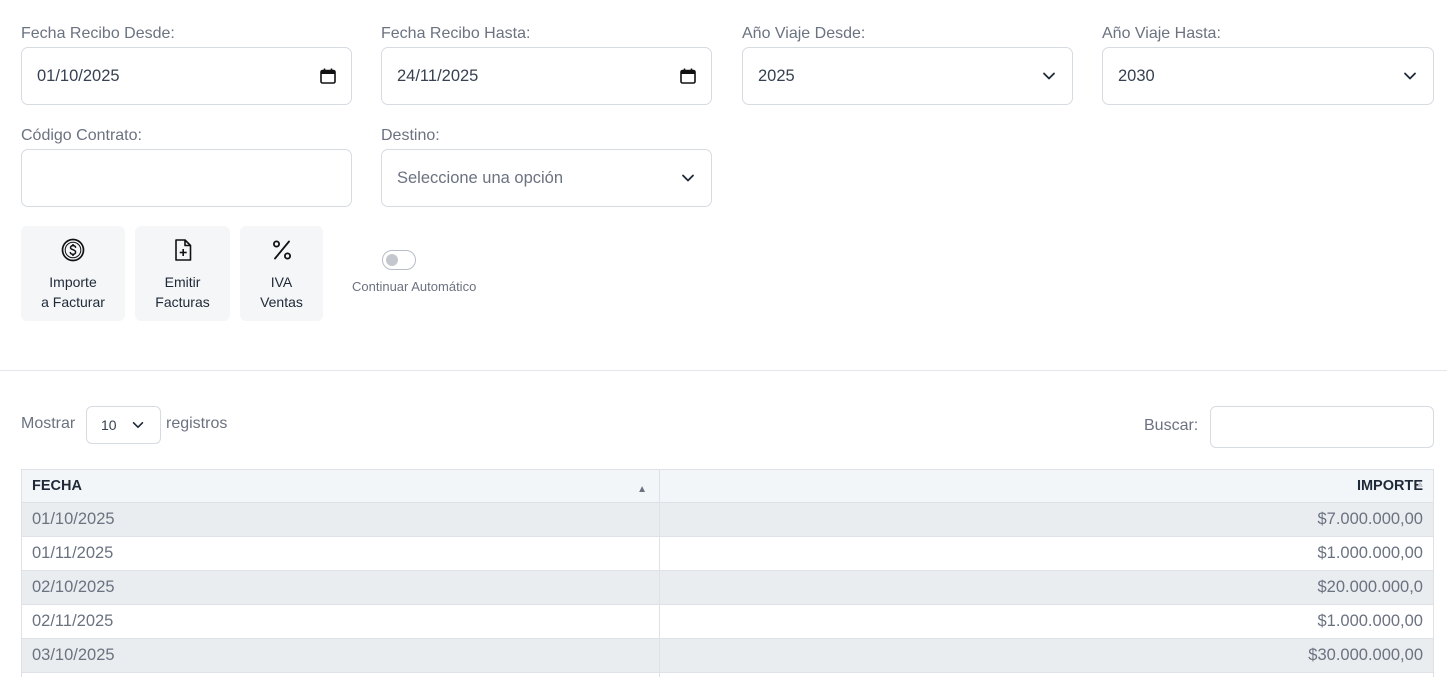 This screenshot has width=1447, height=677. I want to click on anio-viaje-desde-value: 2025, so click(776, 75).